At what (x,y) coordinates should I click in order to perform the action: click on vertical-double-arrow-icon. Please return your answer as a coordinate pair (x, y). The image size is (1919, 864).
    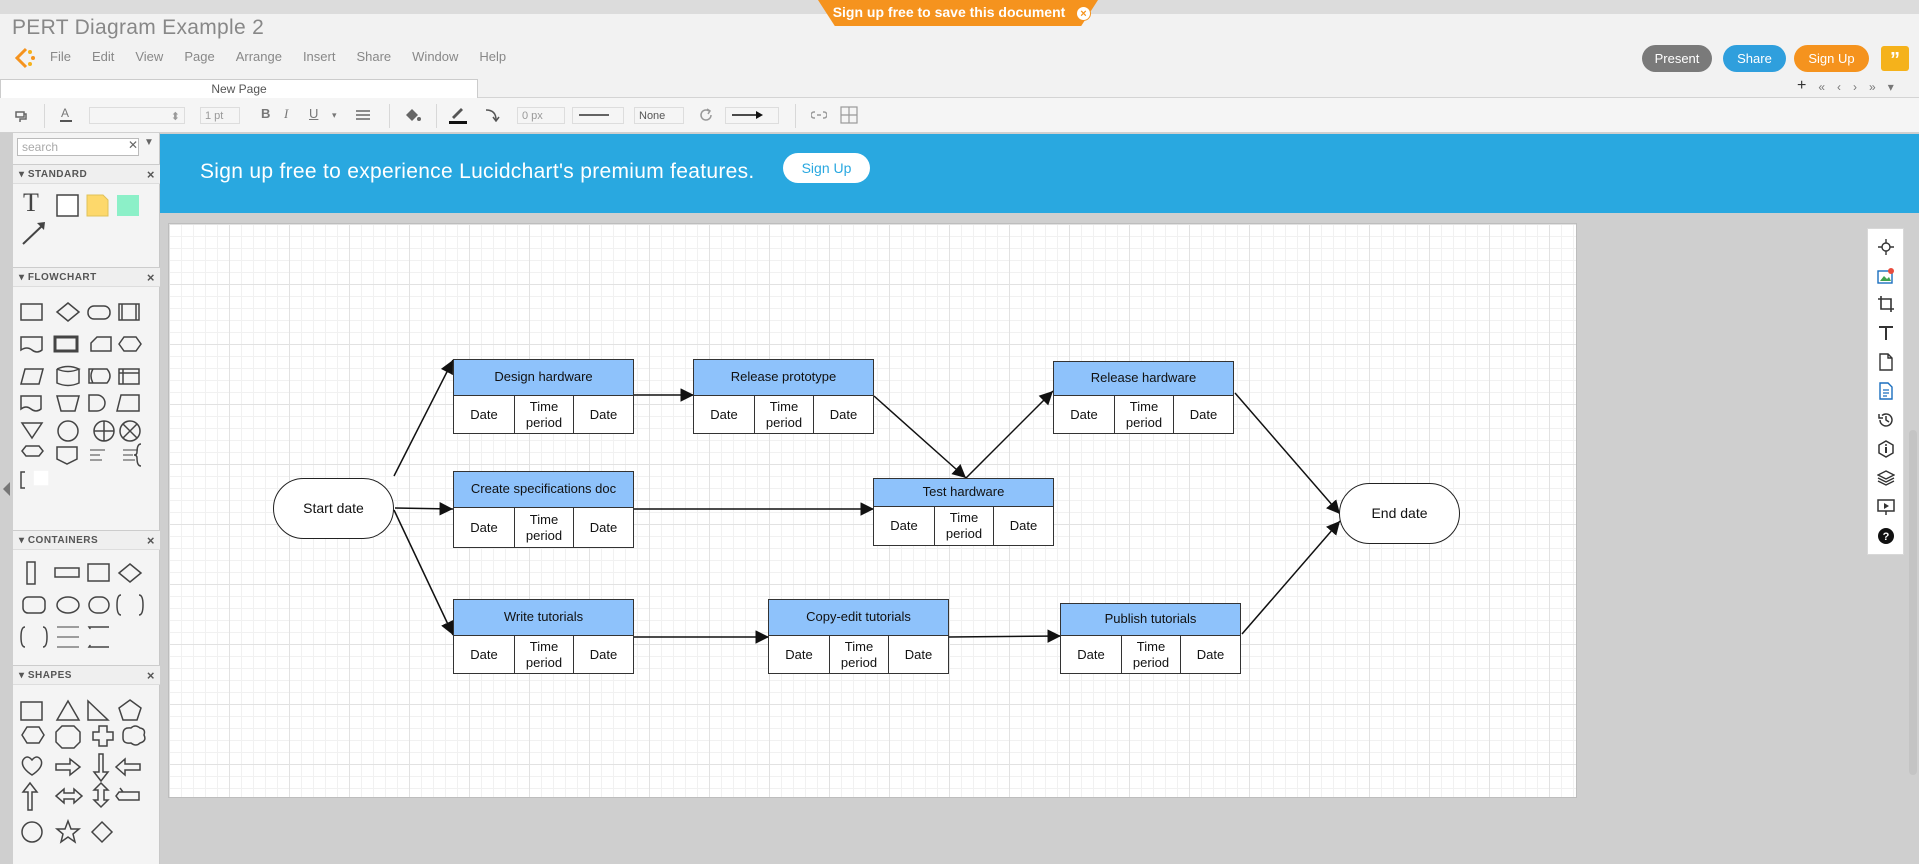
    Looking at the image, I should click on (101, 795).